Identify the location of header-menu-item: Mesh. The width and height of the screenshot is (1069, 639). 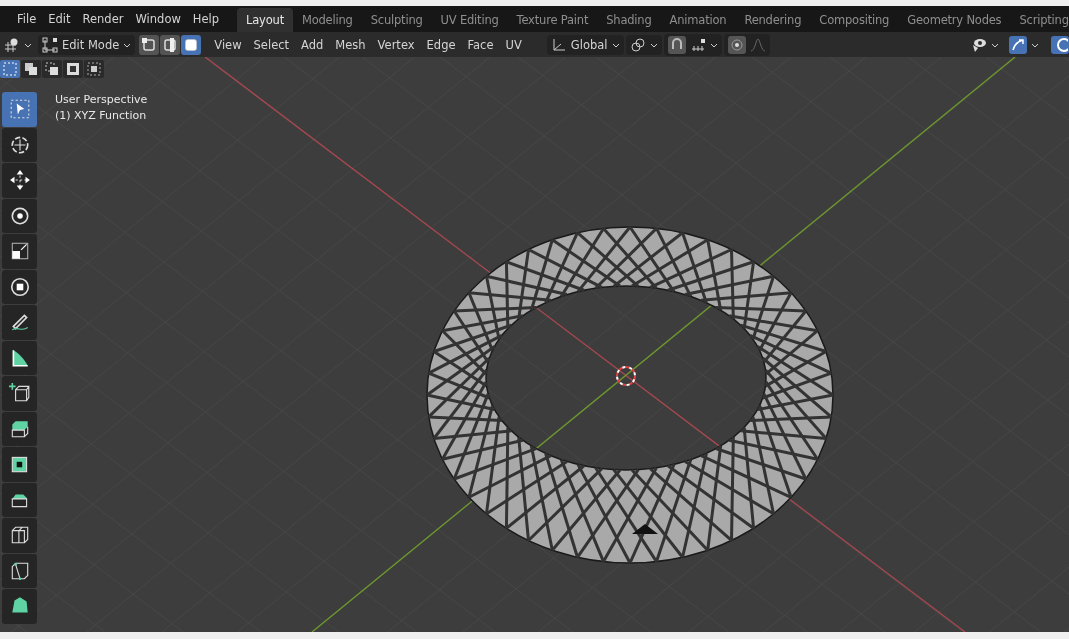
(350, 44).